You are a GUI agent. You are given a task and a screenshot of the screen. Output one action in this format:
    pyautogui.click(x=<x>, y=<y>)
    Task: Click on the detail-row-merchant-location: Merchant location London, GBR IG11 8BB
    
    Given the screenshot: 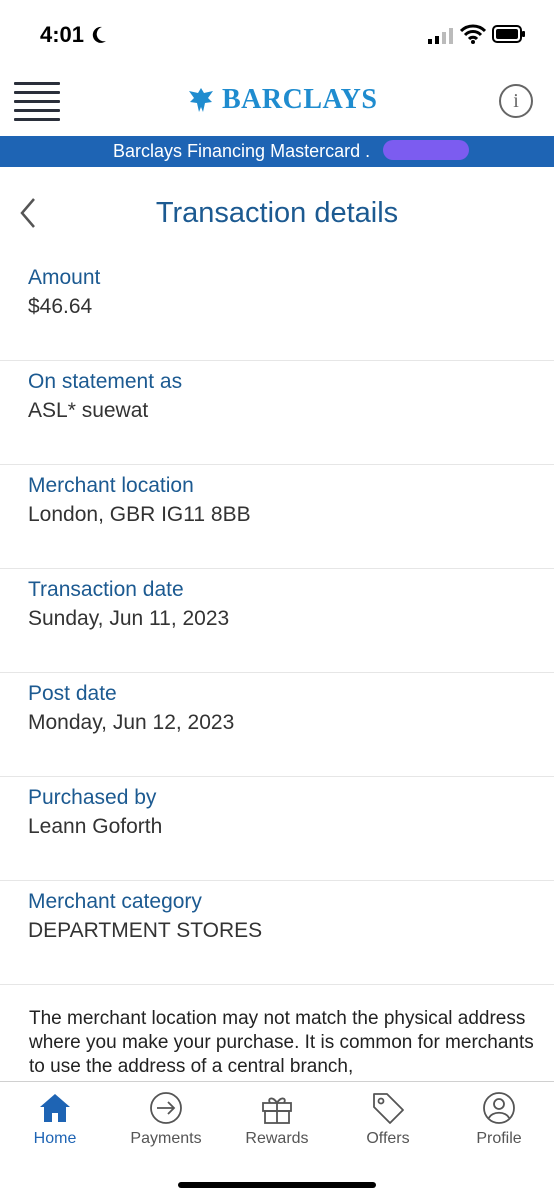 What is the action you would take?
    pyautogui.click(x=277, y=517)
    